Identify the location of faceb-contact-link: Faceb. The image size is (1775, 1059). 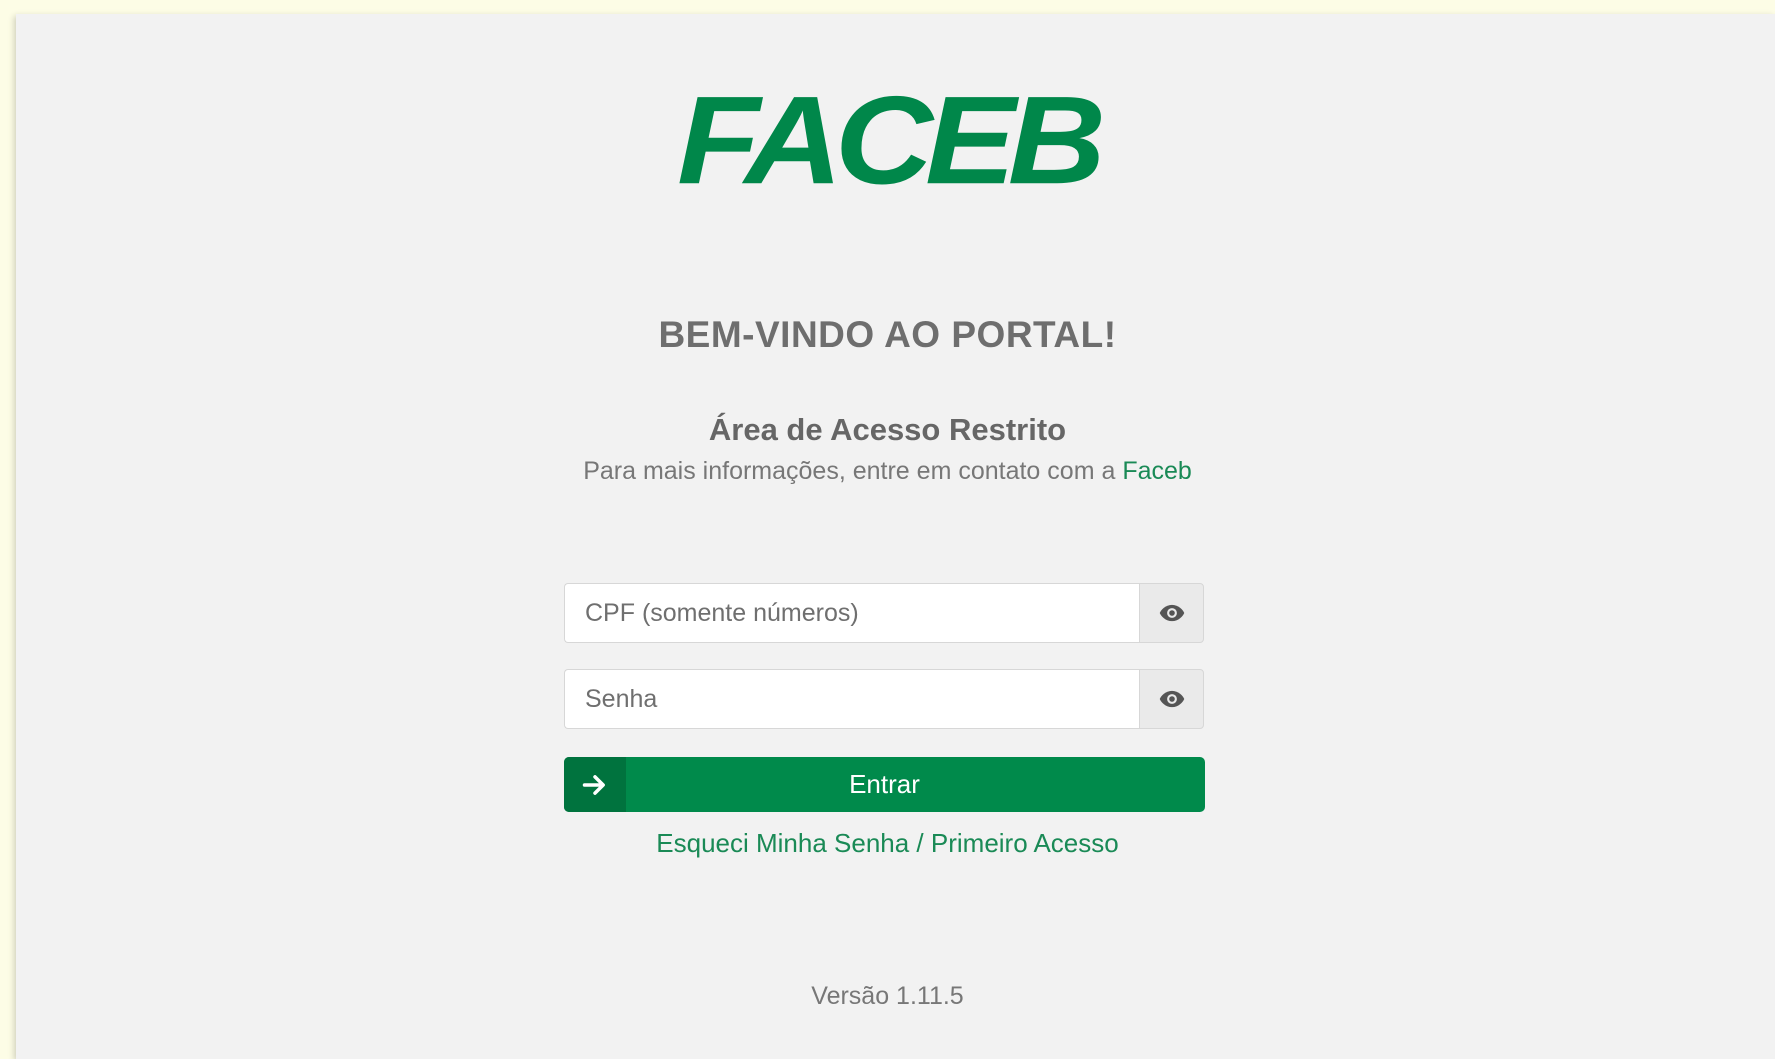
(1156, 471).